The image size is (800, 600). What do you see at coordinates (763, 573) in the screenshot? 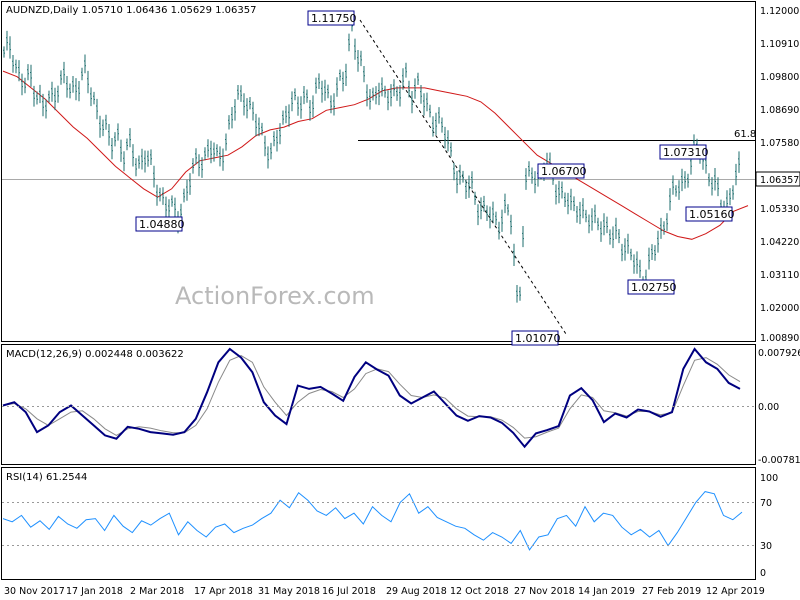
I see `rsi-tick: 0` at bounding box center [763, 573].